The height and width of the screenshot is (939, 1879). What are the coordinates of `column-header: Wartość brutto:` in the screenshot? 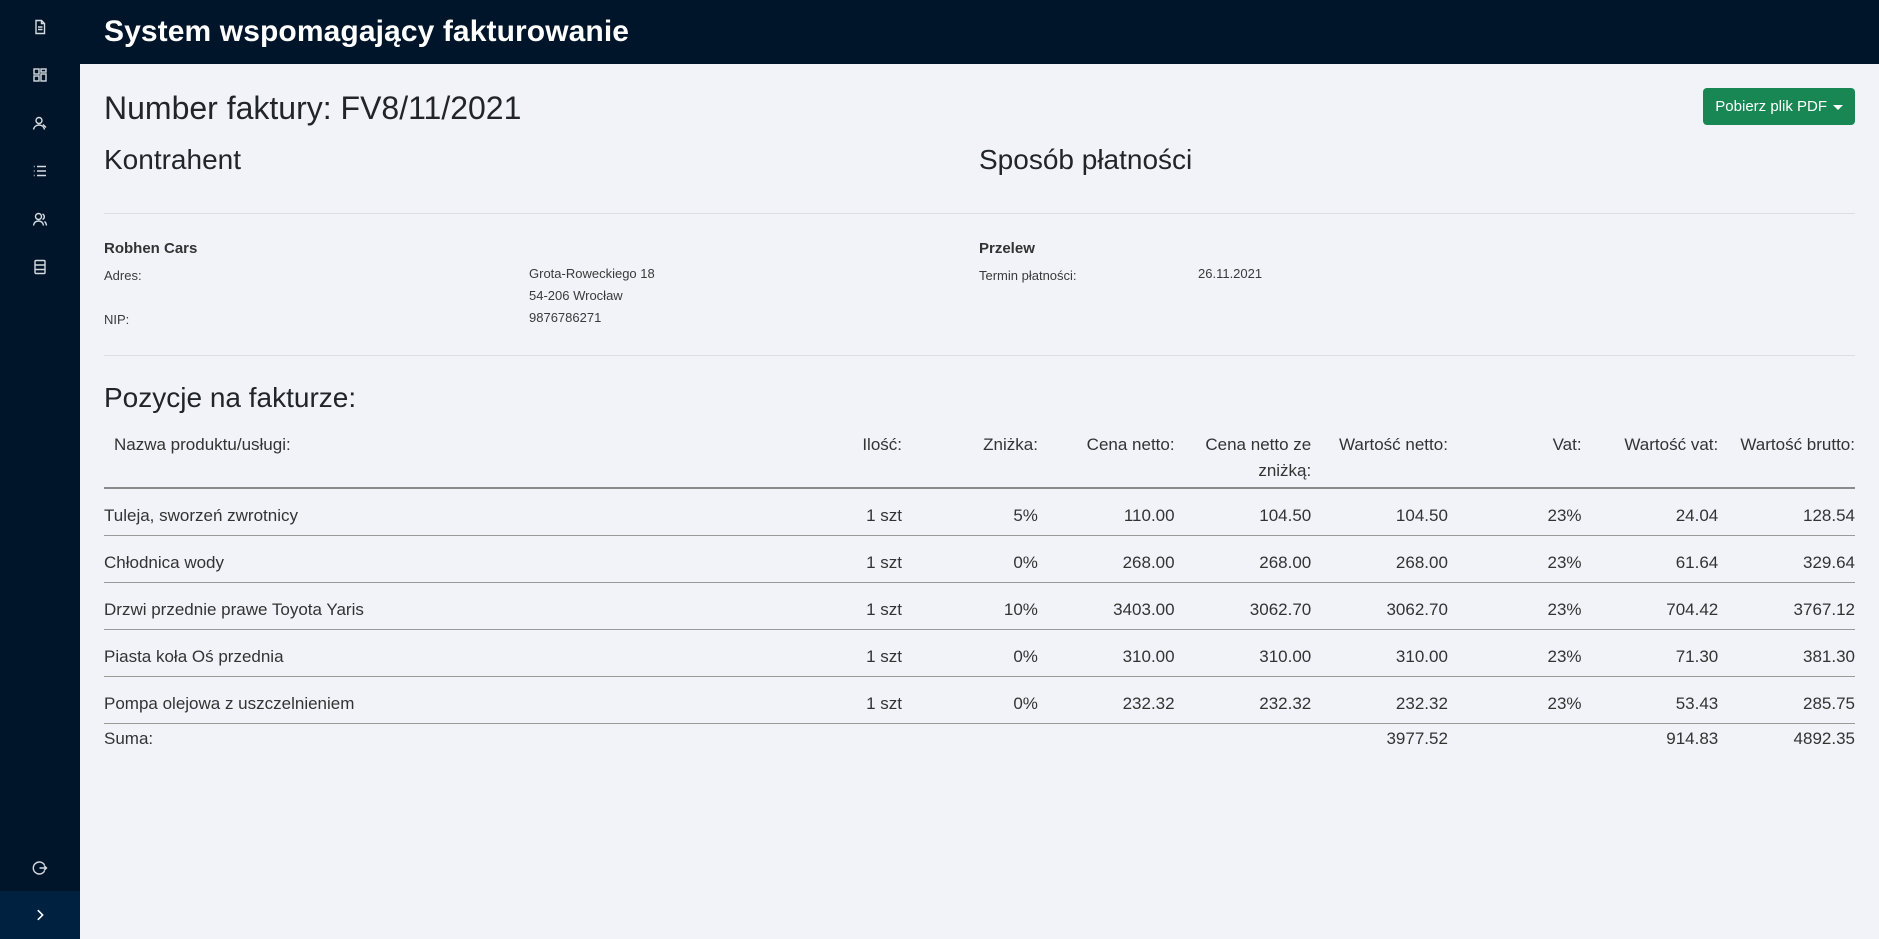 It's located at (1786, 457).